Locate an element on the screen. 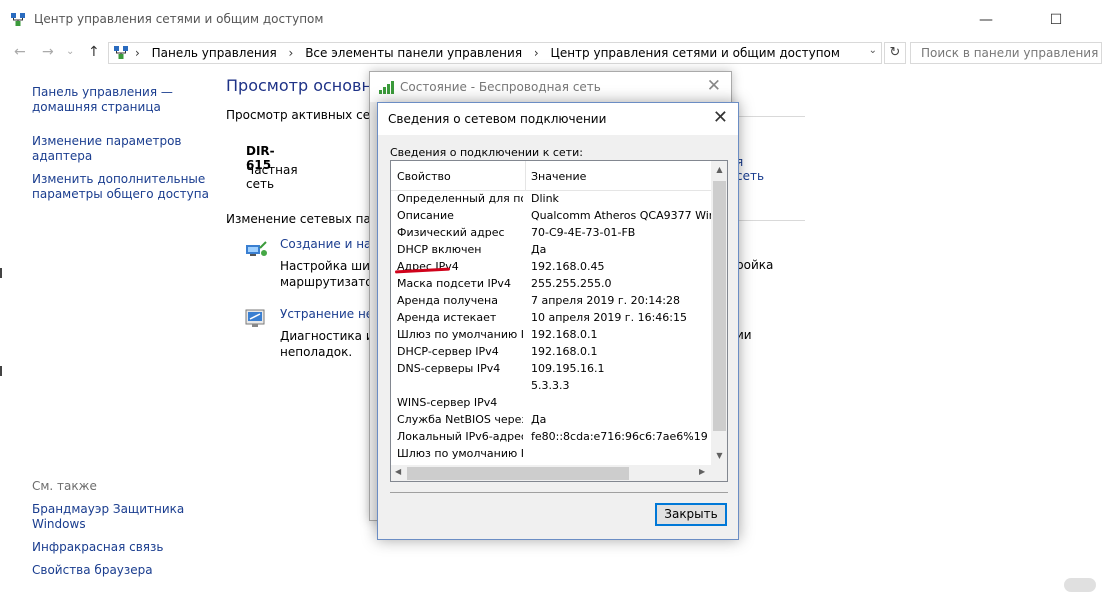  table-row: Шлюз по умолчанию IP... 192.168.0.1 is located at coordinates (551, 334).